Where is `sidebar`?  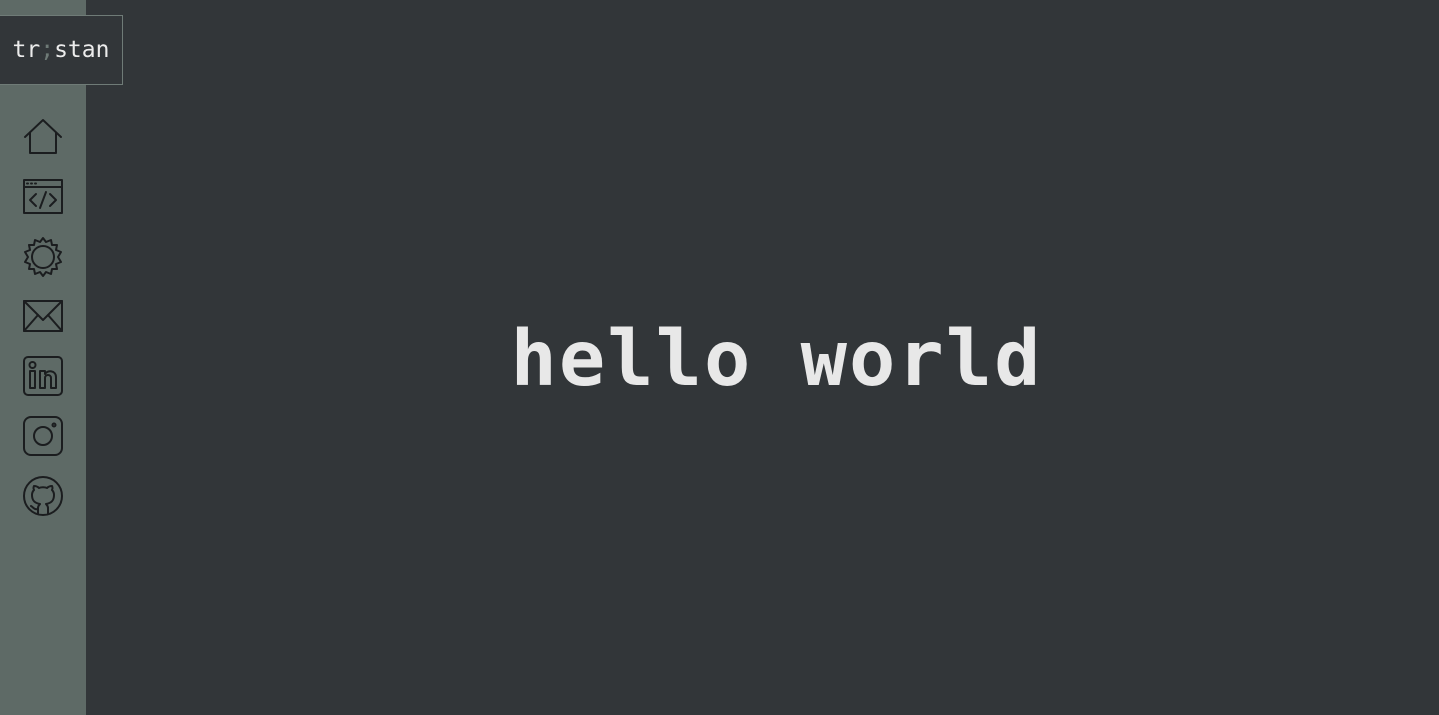
sidebar is located at coordinates (43, 357).